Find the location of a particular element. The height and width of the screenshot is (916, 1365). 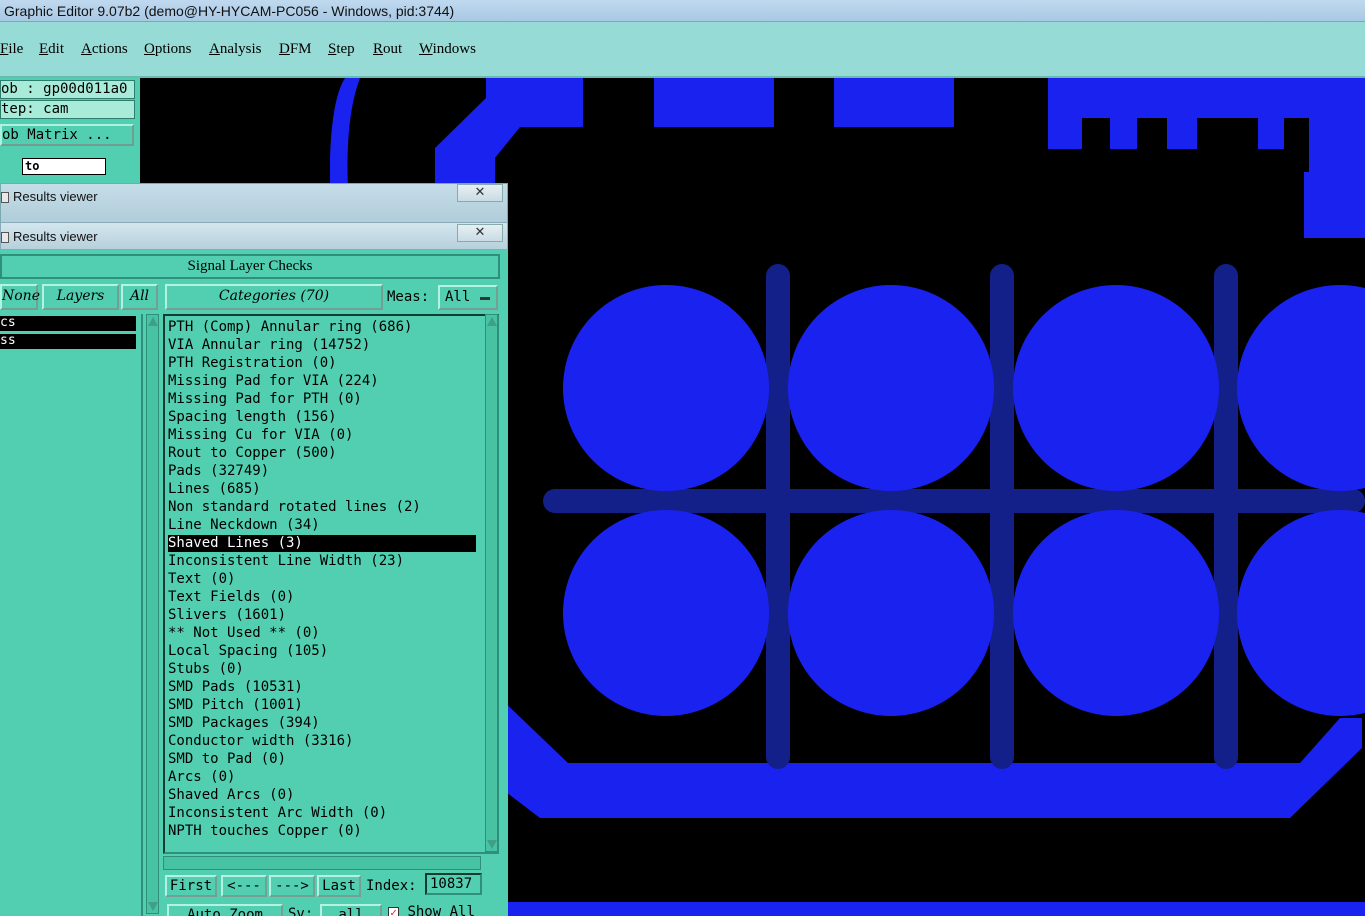

all-layers-button: All is located at coordinates (139, 297).